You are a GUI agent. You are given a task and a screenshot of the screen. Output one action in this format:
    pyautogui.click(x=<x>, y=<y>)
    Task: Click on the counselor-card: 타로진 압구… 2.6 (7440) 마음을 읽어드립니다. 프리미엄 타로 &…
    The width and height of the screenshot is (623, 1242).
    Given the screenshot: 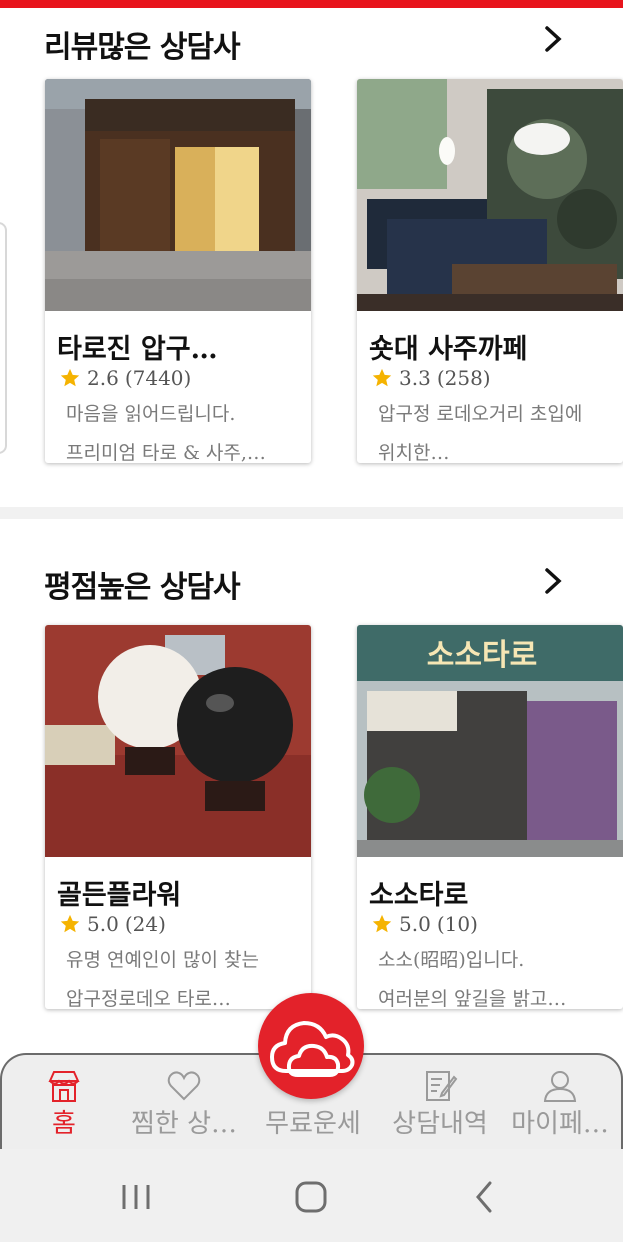 What is the action you would take?
    pyautogui.click(x=178, y=271)
    